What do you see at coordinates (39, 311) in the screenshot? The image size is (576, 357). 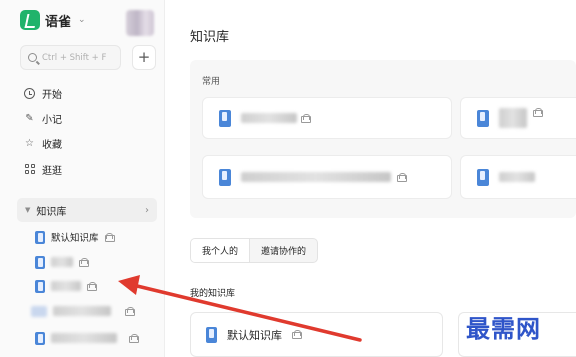 I see `redacted-icon` at bounding box center [39, 311].